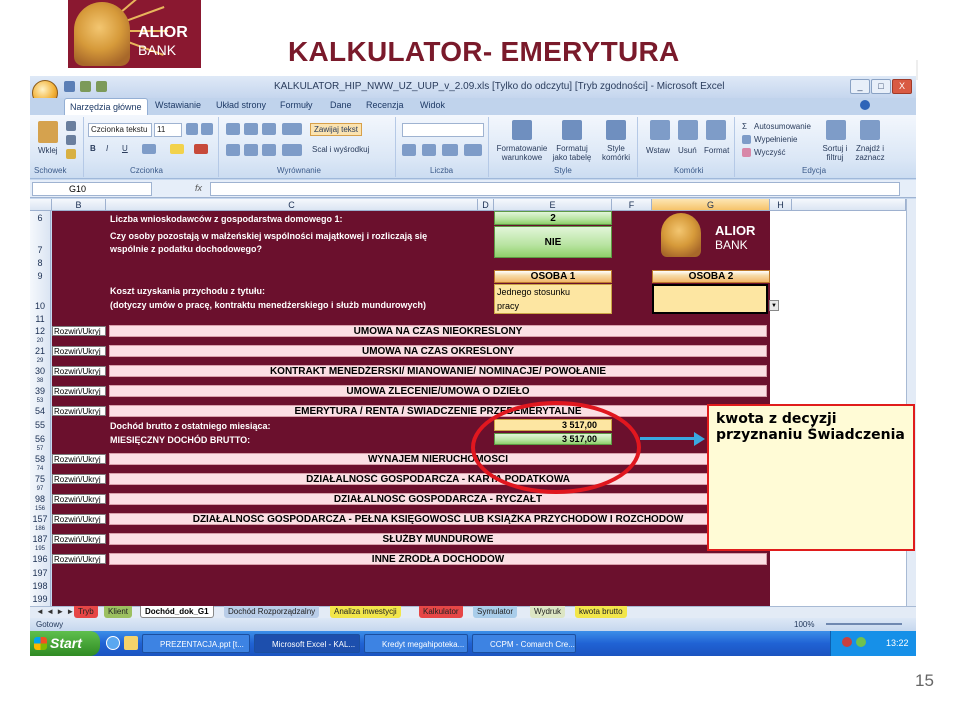  I want to click on insert-button: Wstaw, so click(658, 150).